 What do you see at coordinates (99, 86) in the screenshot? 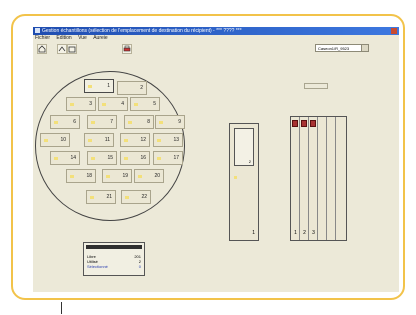
I see `die-cell: 1` at bounding box center [99, 86].